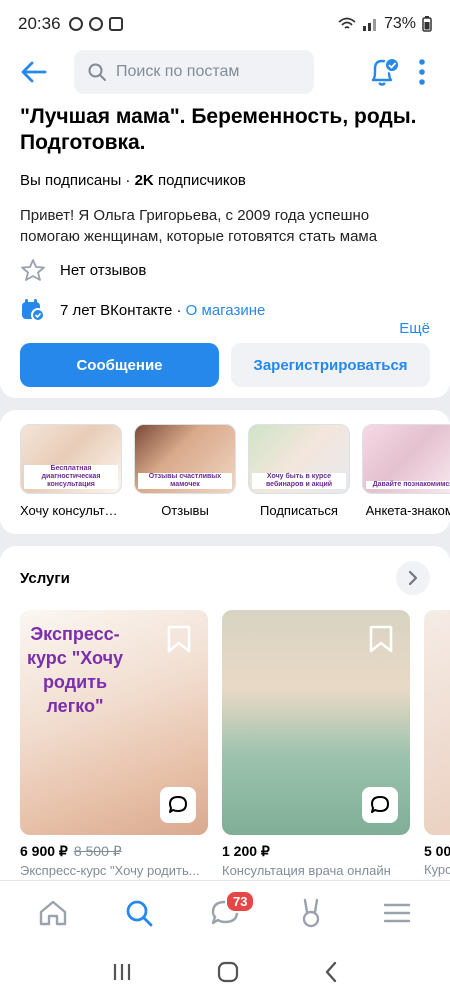 Image resolution: width=450 pixels, height=1000 pixels. What do you see at coordinates (33, 270) in the screenshot?
I see `star-icon` at bounding box center [33, 270].